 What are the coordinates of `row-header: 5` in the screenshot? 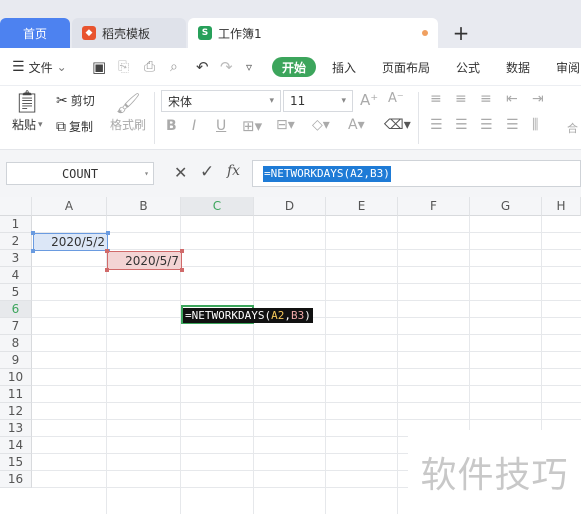 It's located at (16, 292).